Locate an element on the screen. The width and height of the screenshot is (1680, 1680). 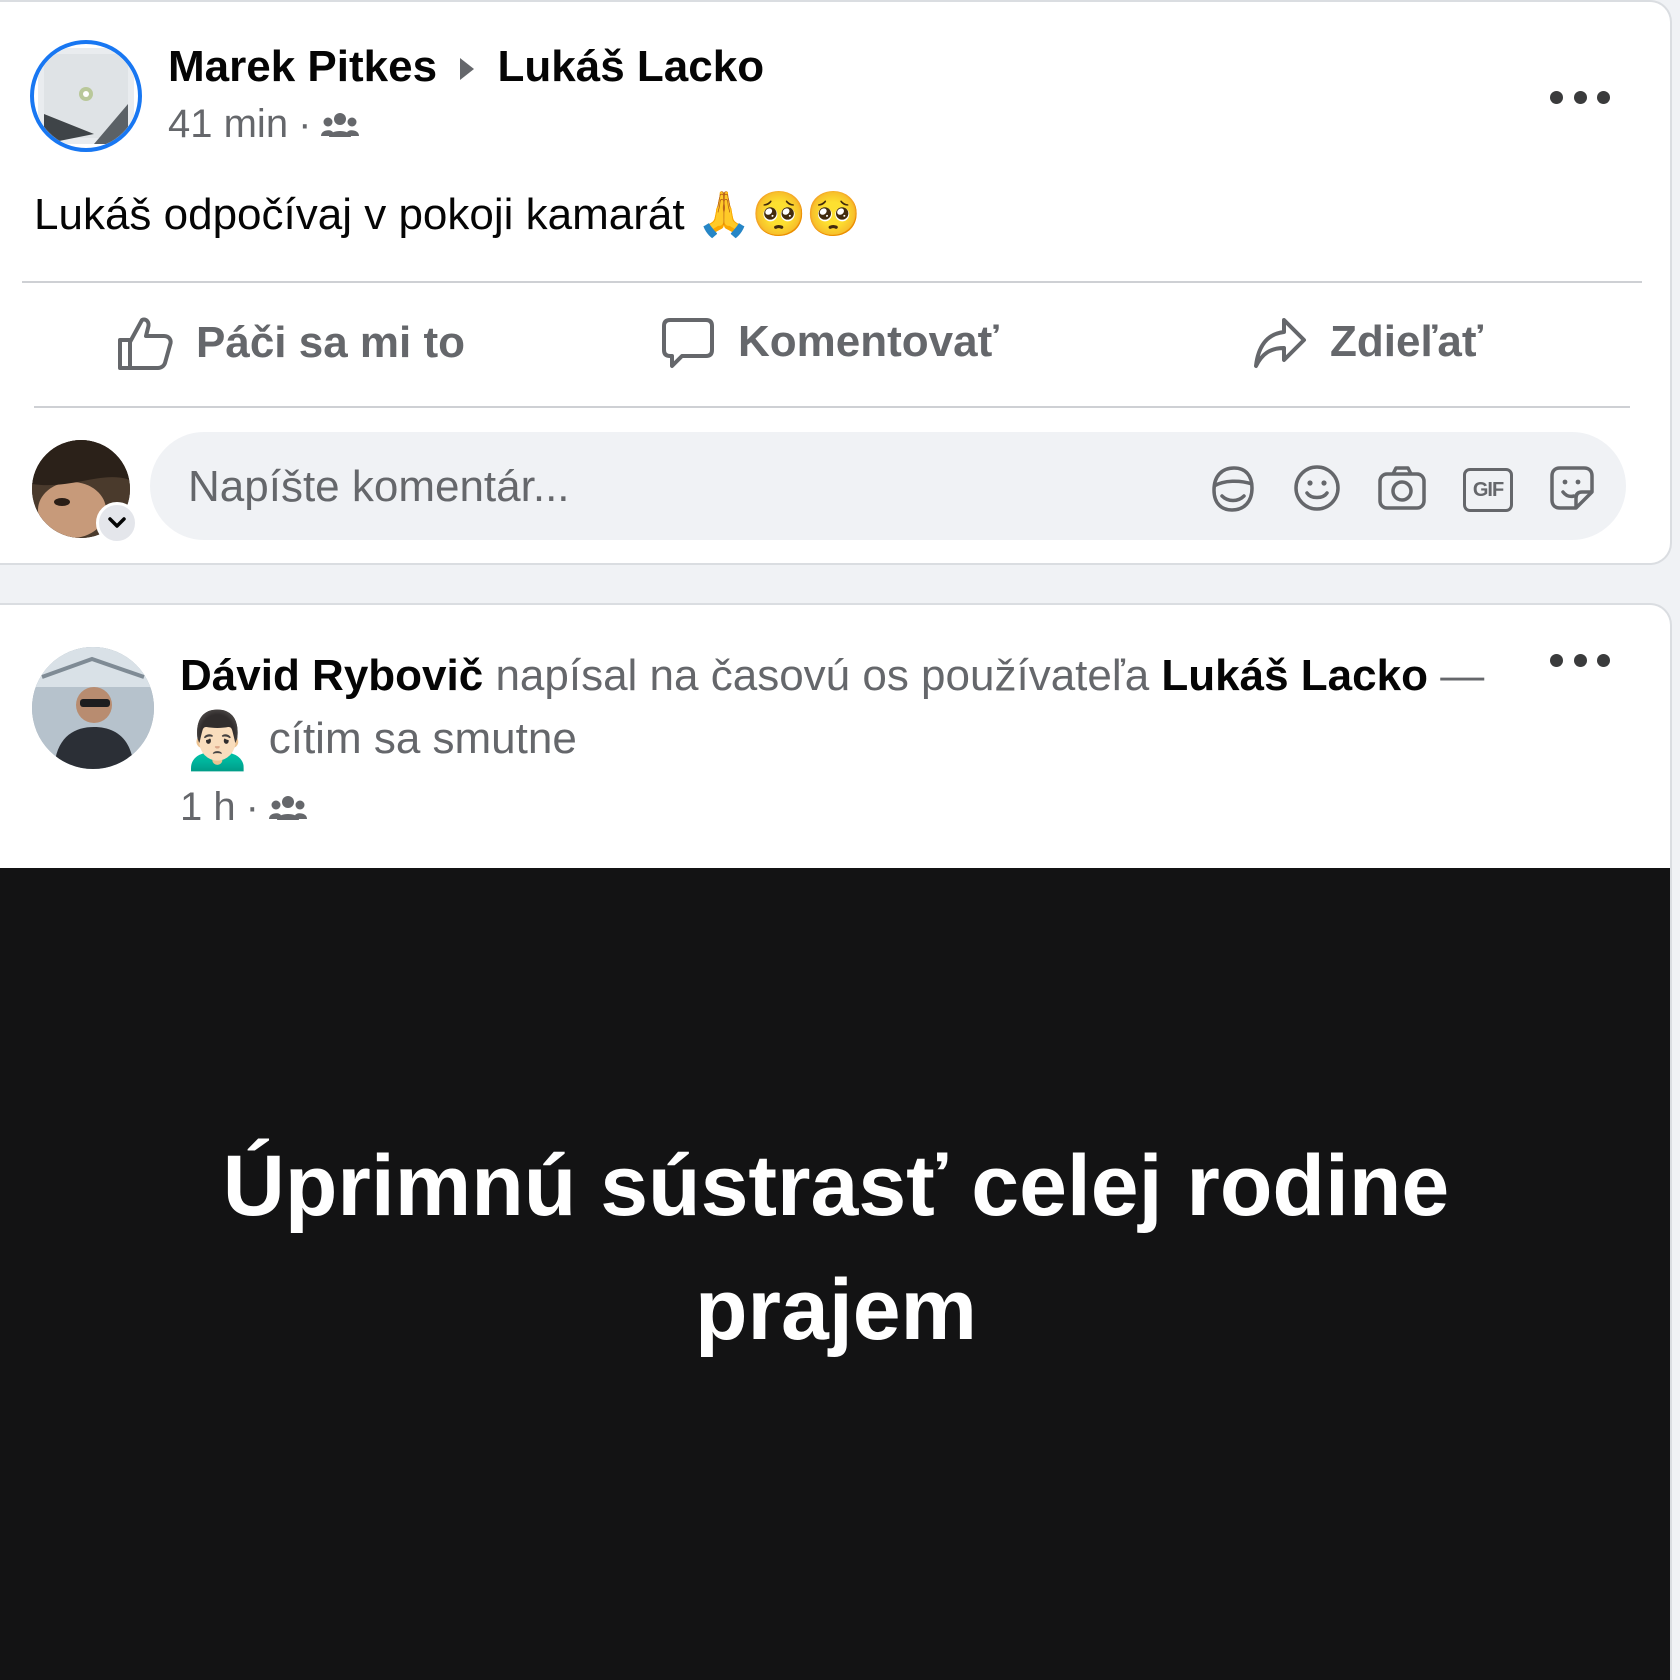
post-time: 41 min is located at coordinates (228, 124).